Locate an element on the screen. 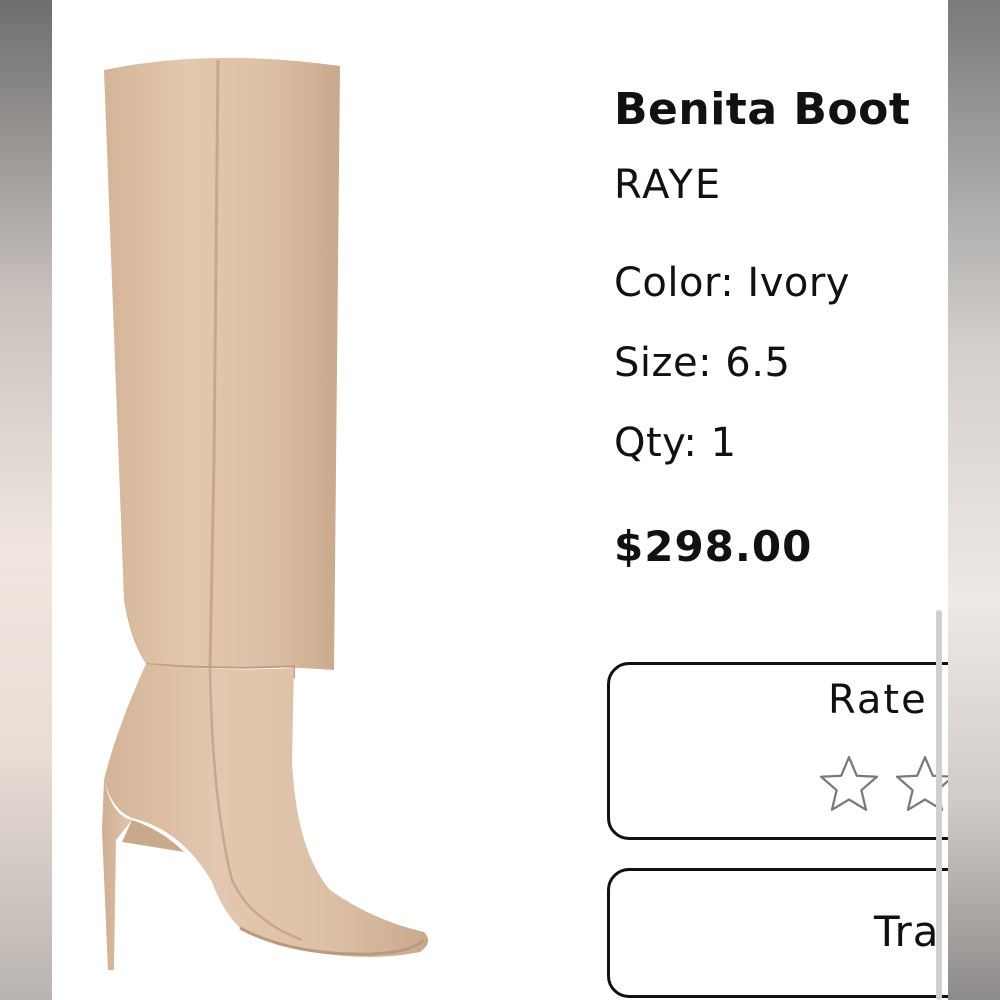 This screenshot has width=1000, height=1000. product-quantity: Qty: 1 is located at coordinates (675, 443).